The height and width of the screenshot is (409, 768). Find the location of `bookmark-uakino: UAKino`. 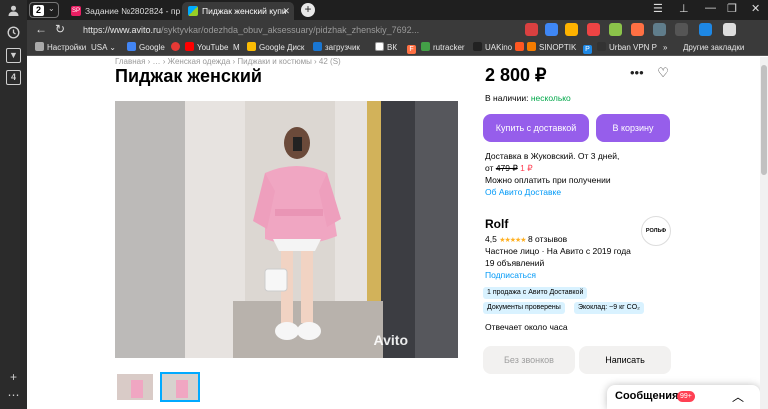

bookmark-uakino: UAKino is located at coordinates (492, 48).